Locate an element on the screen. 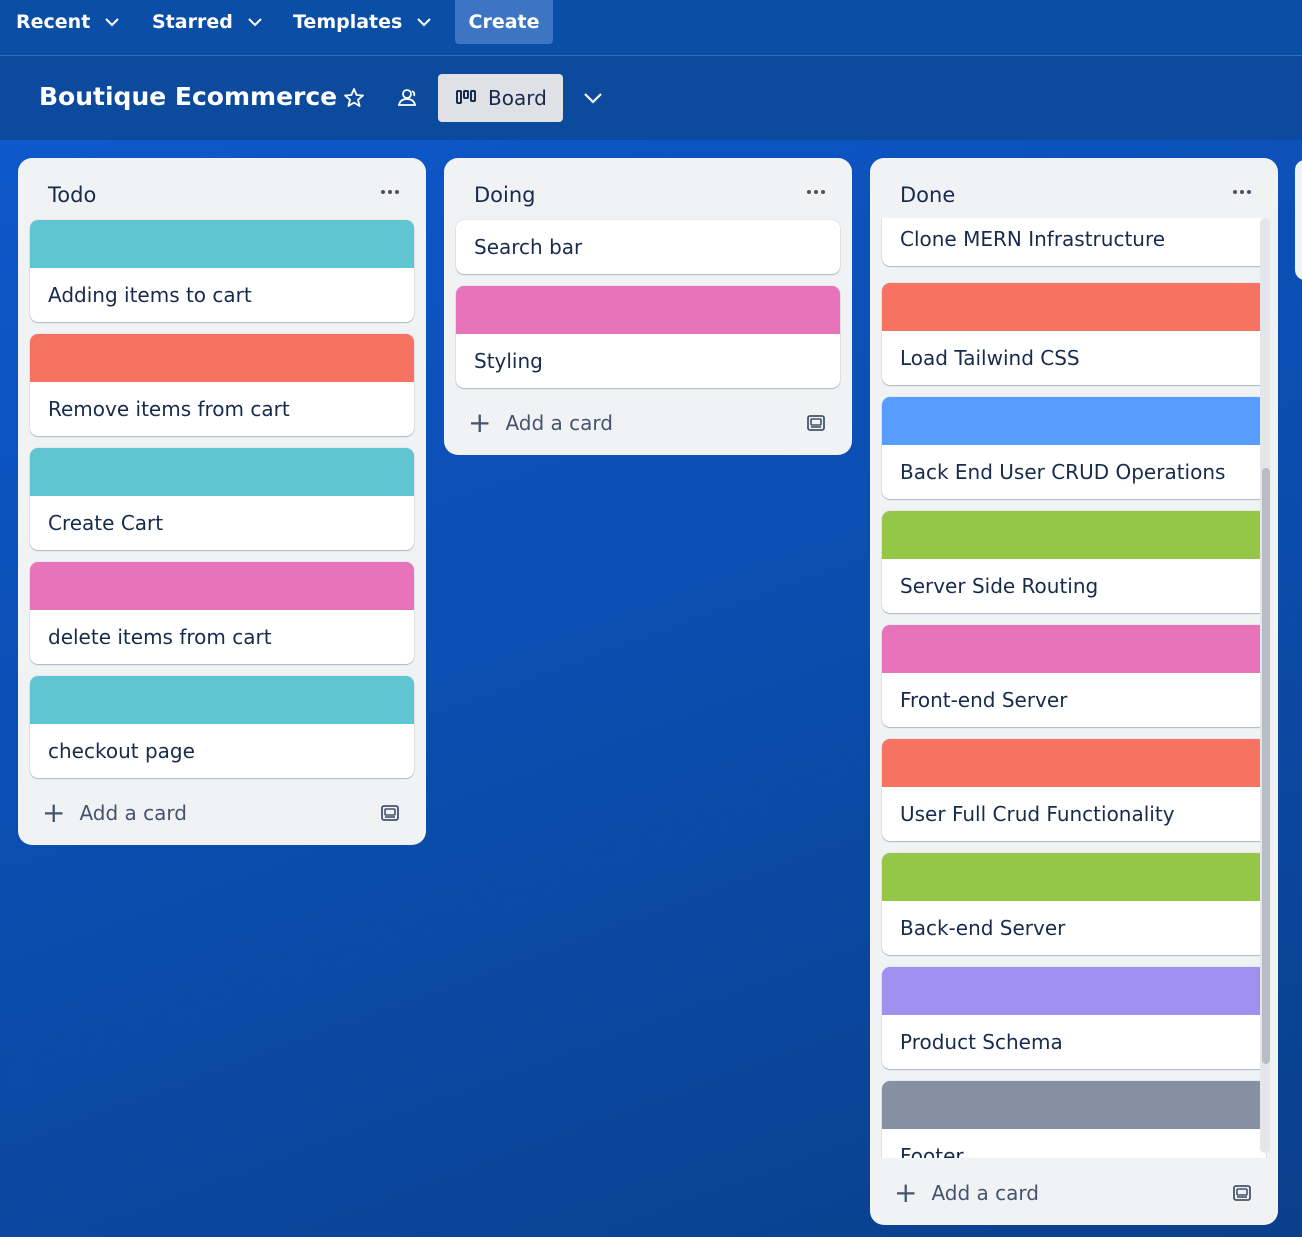  board-title: Boutique Ecommerce is located at coordinates (188, 96).